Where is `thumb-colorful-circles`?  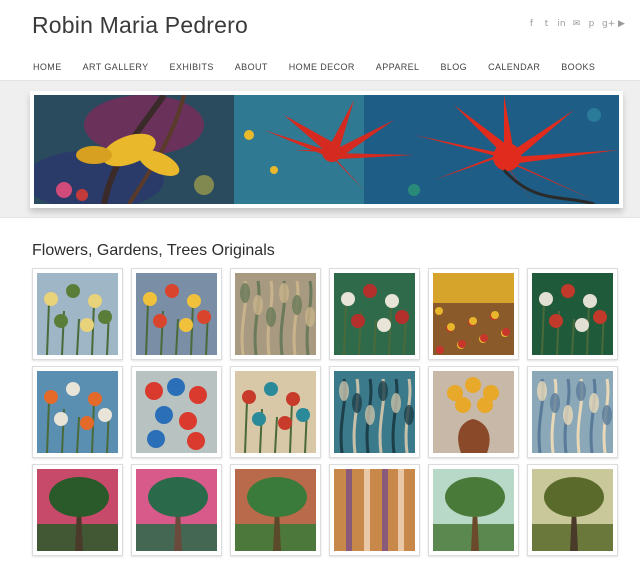 thumb-colorful-circles is located at coordinates (176, 412).